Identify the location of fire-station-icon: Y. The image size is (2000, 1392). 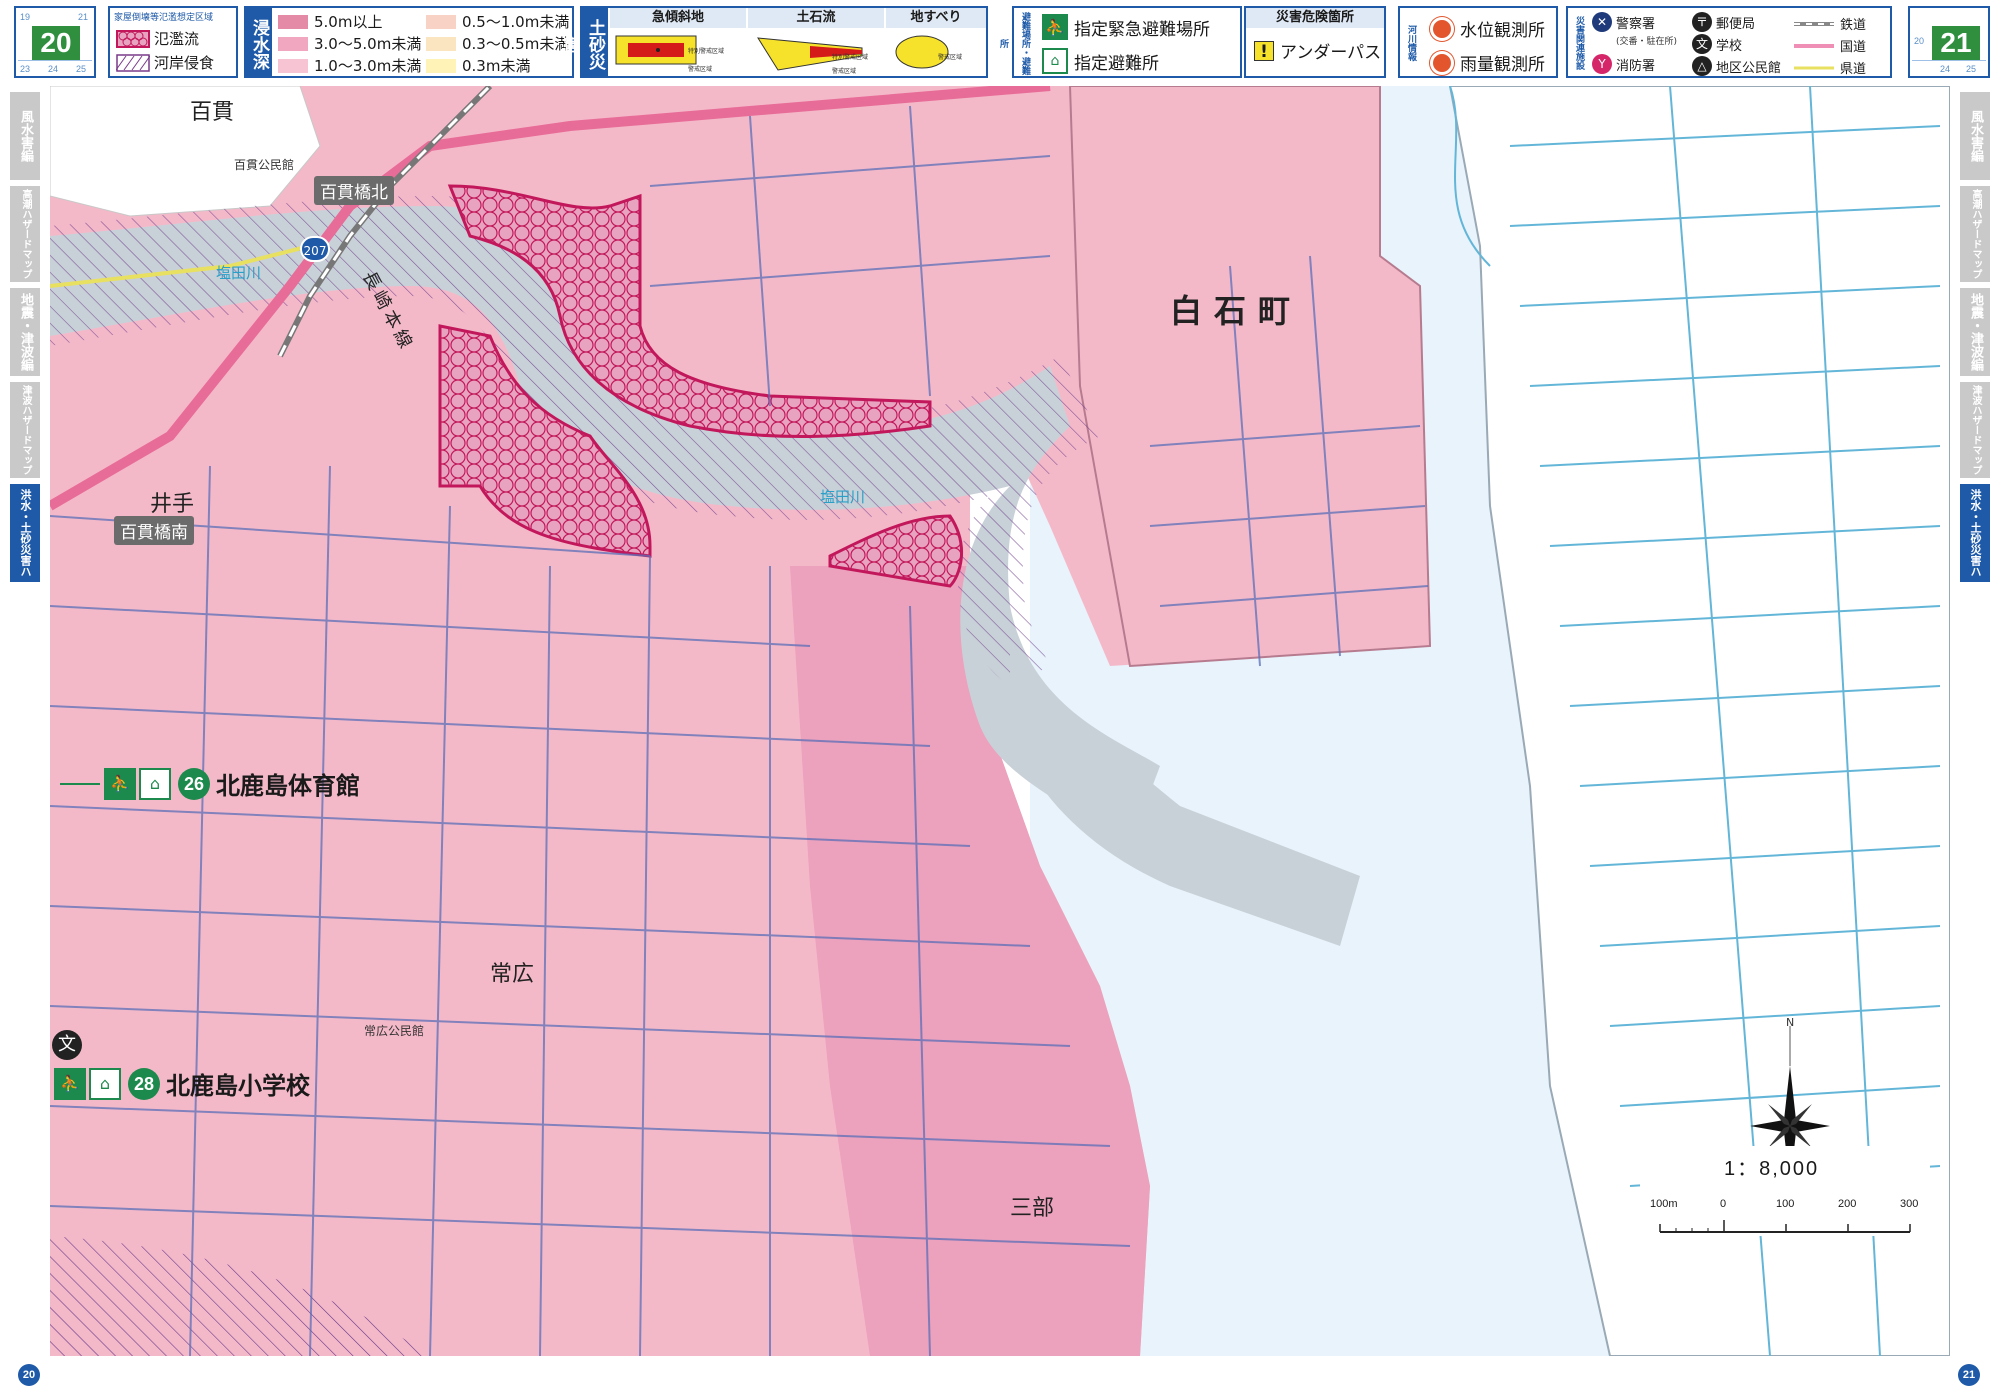
(1602, 64).